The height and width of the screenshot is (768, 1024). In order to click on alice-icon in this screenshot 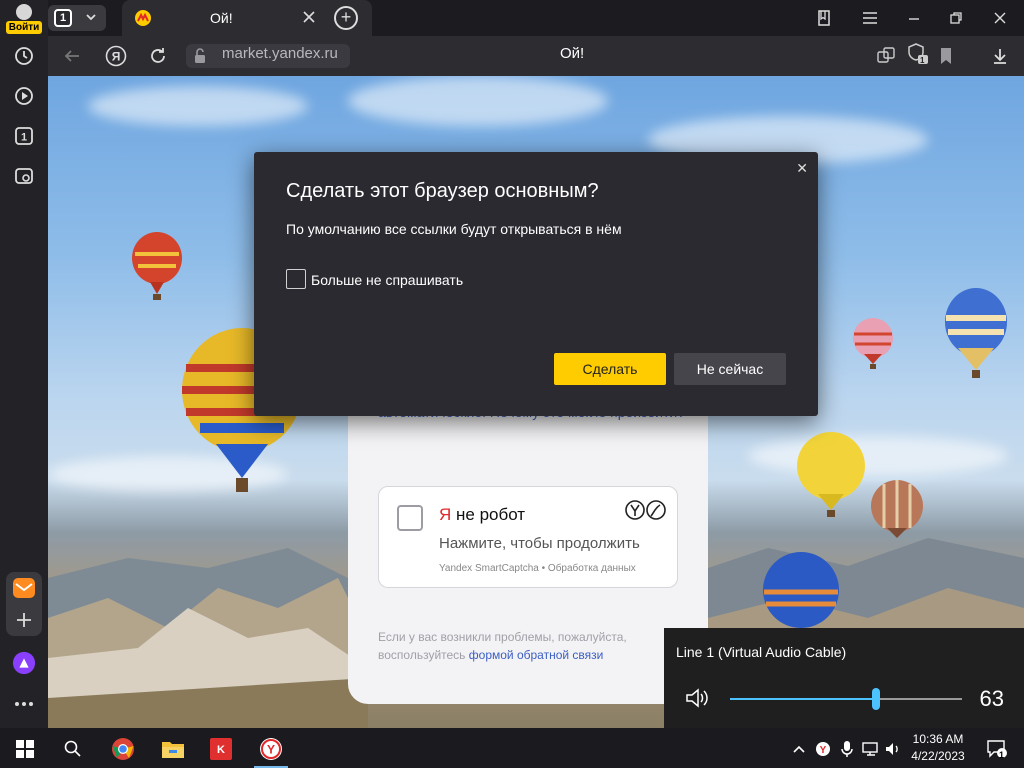, I will do `click(24, 663)`.